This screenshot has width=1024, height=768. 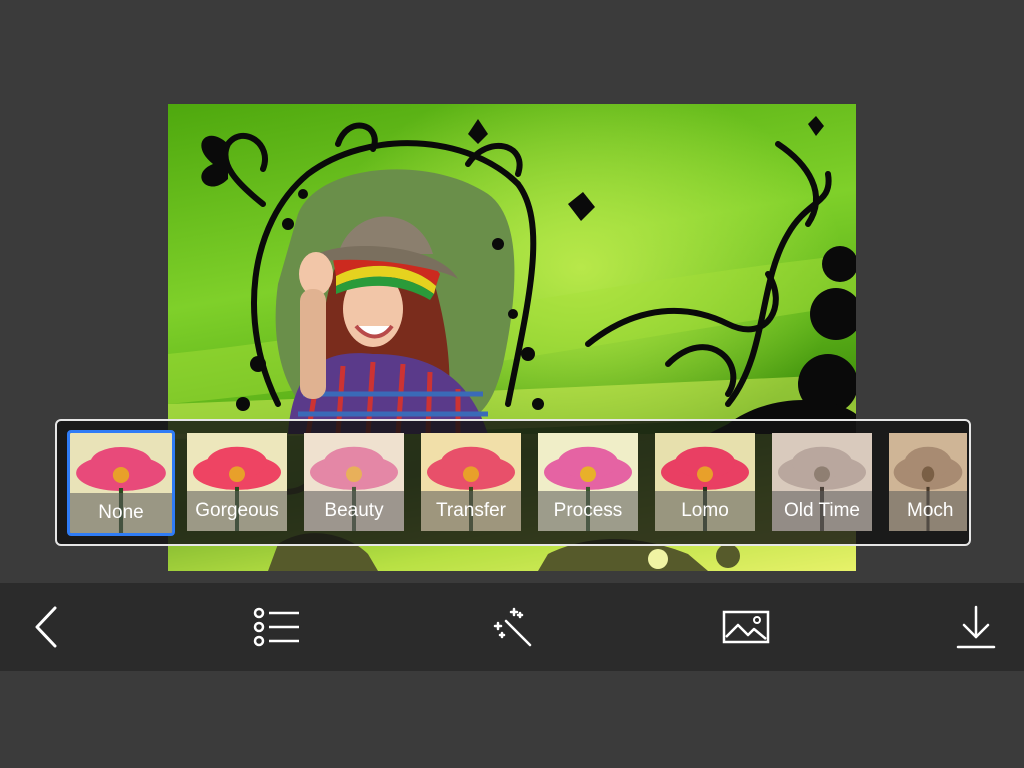 I want to click on filter-transfer: Transfer, so click(x=471, y=482).